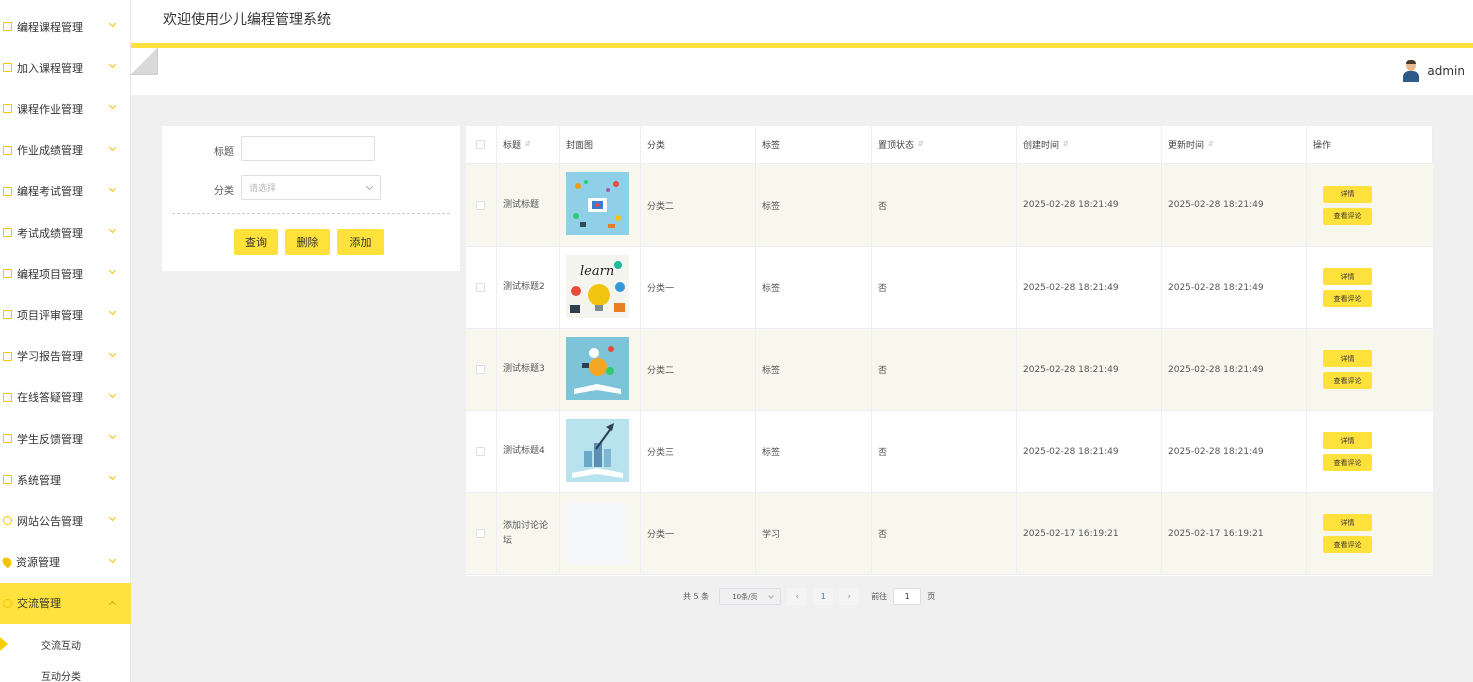 The height and width of the screenshot is (682, 1473). Describe the element at coordinates (528, 144) in the screenshot. I see `column-header: 标题 ⇵` at that location.